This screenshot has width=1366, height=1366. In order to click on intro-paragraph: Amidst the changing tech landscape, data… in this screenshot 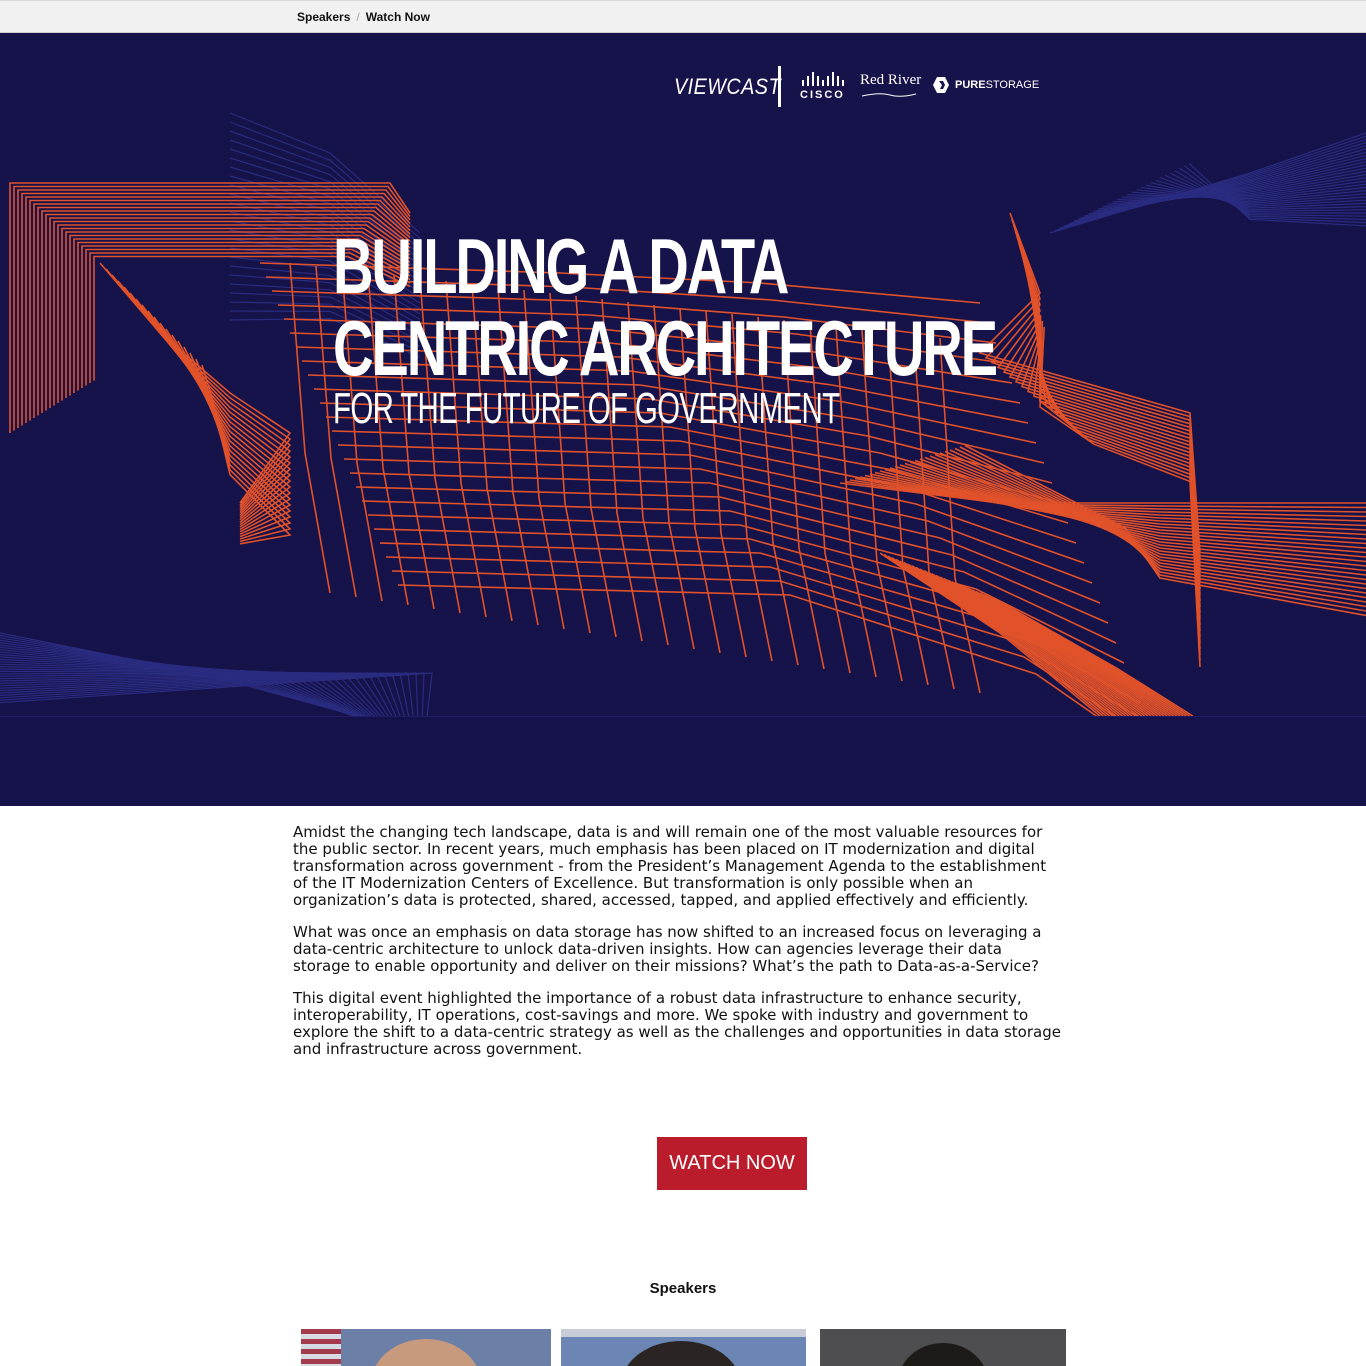, I will do `click(670, 866)`.